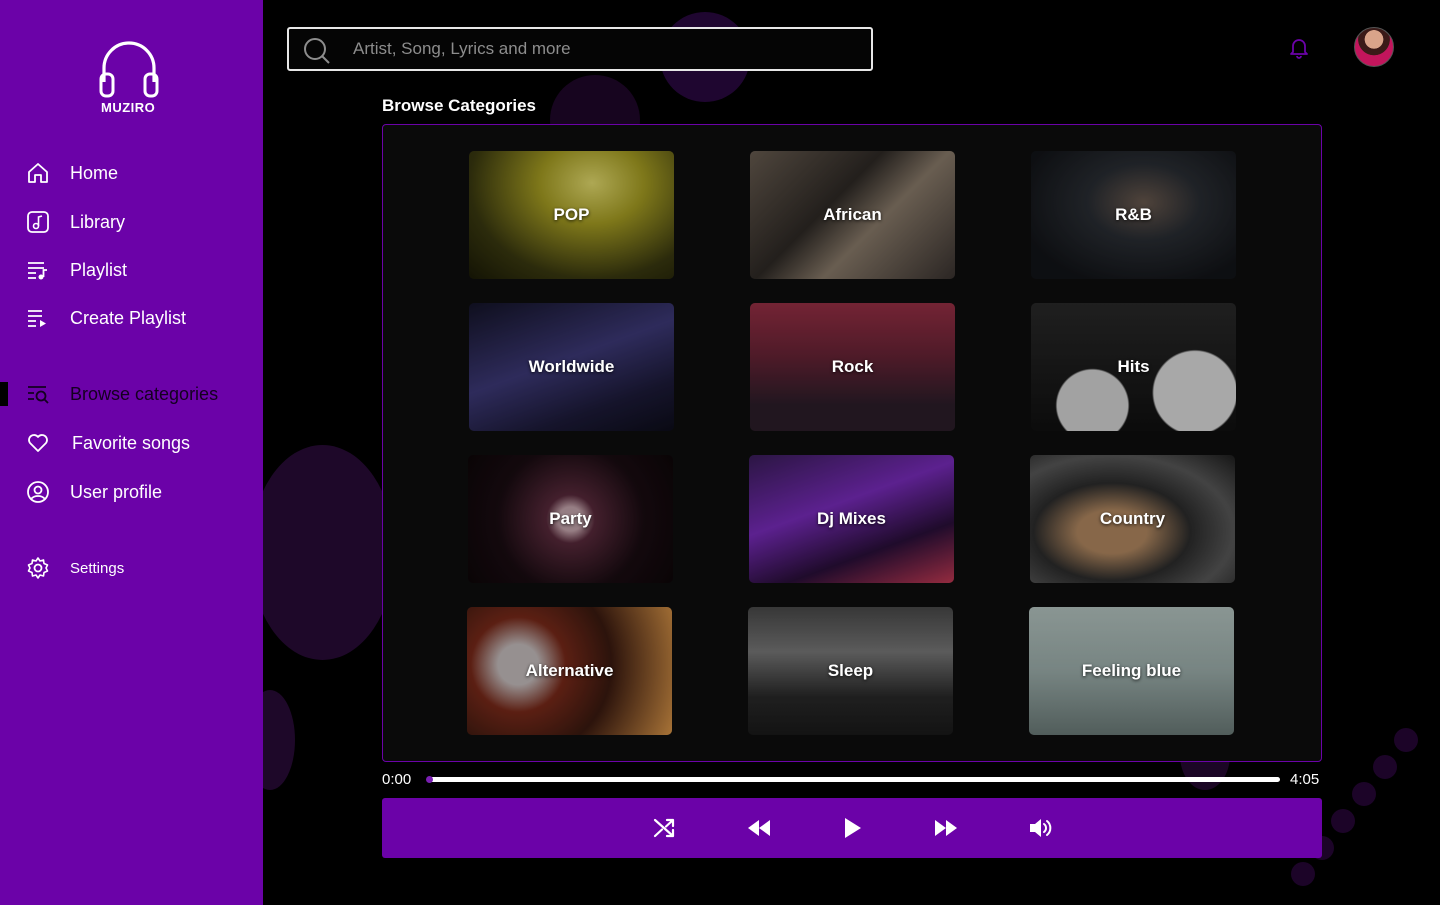 The height and width of the screenshot is (905, 1440). I want to click on category-tile-rock: Rock, so click(852, 367).